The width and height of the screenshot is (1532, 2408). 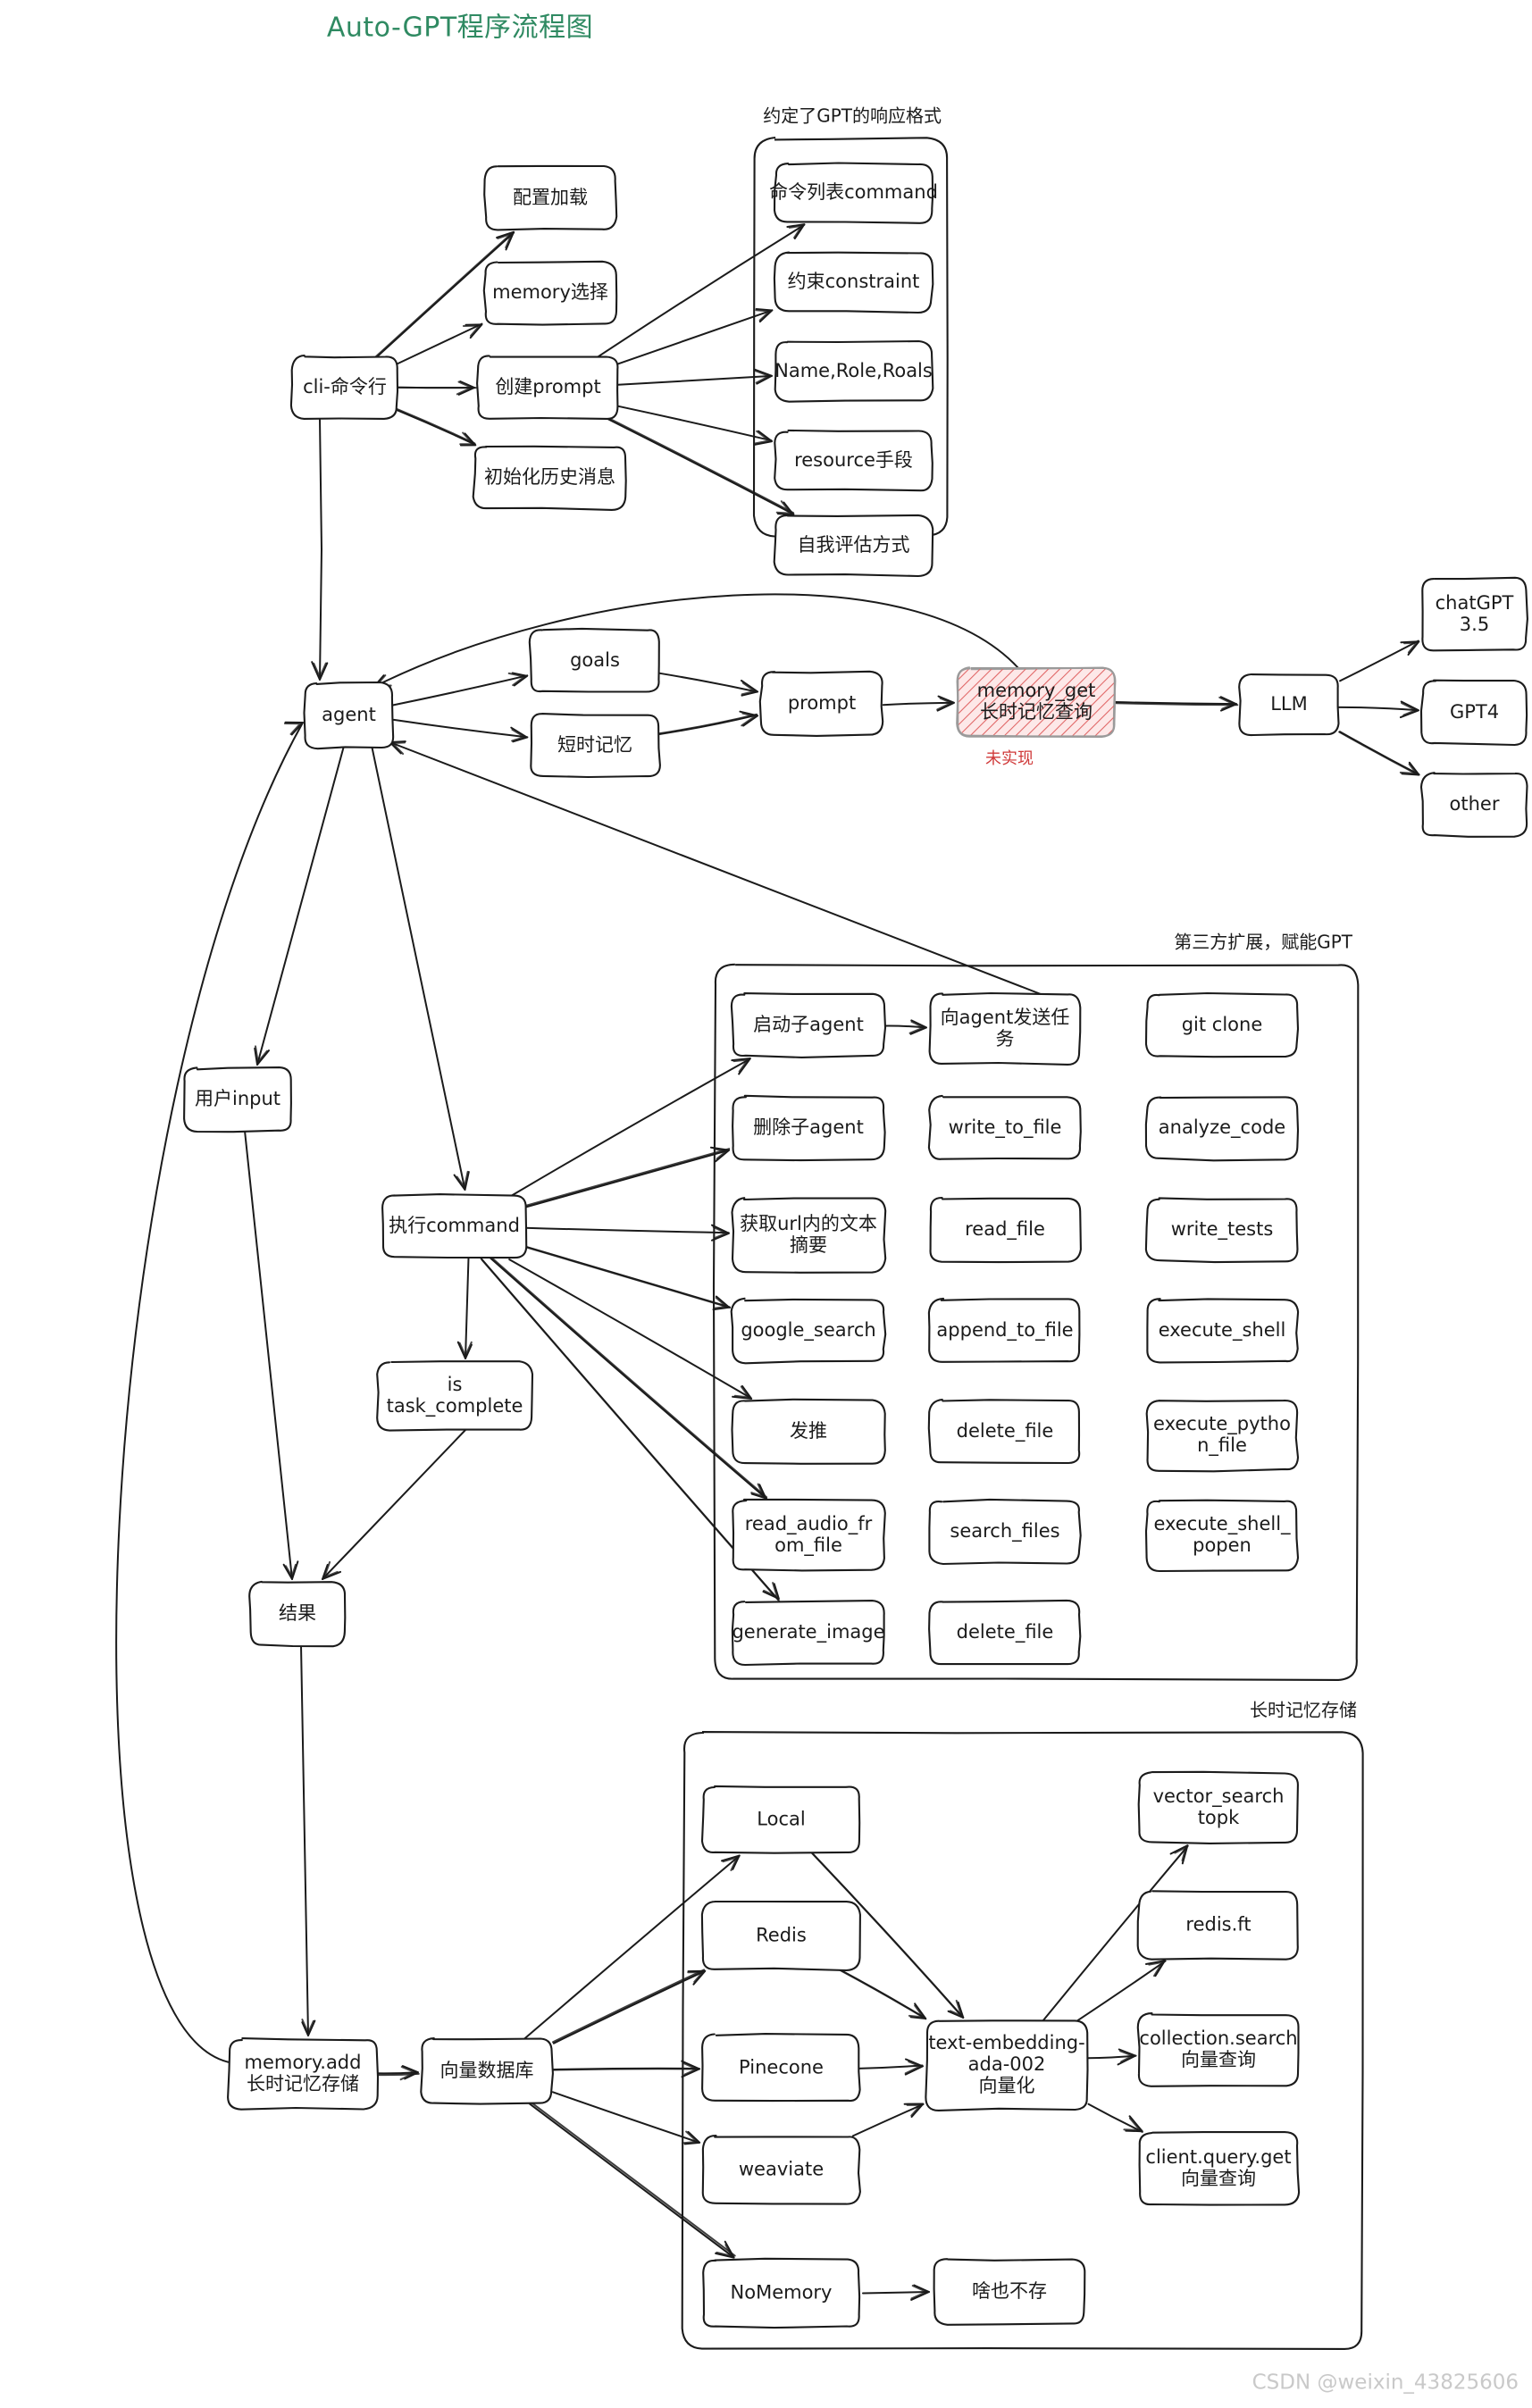 I want to click on node-cli: cli-命令行, so click(x=344, y=387).